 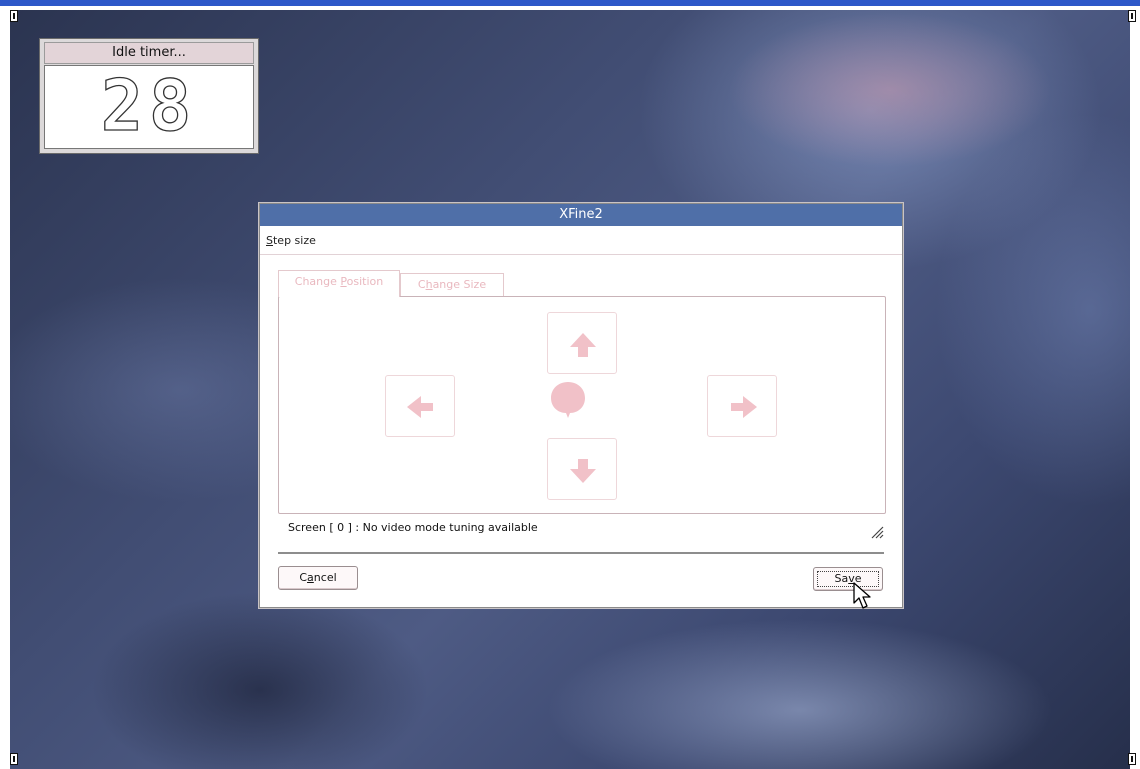 I want to click on move-down-button, so click(x=582, y=469).